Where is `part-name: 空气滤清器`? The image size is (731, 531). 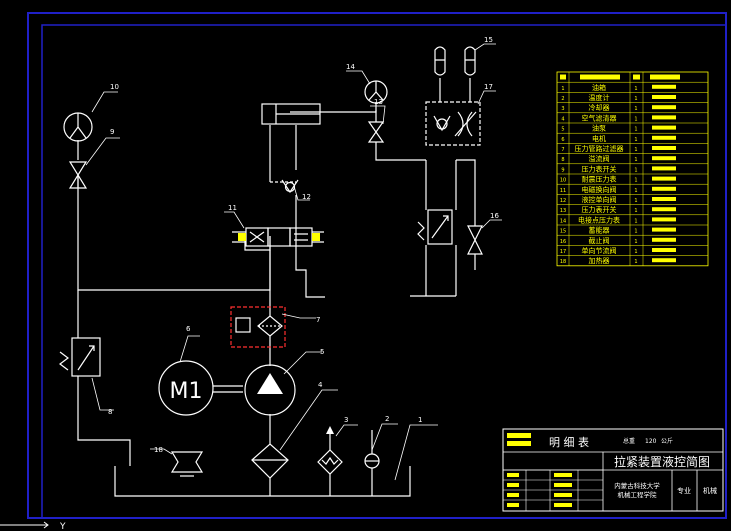
part-name: 空气滤清器 is located at coordinates (599, 117).